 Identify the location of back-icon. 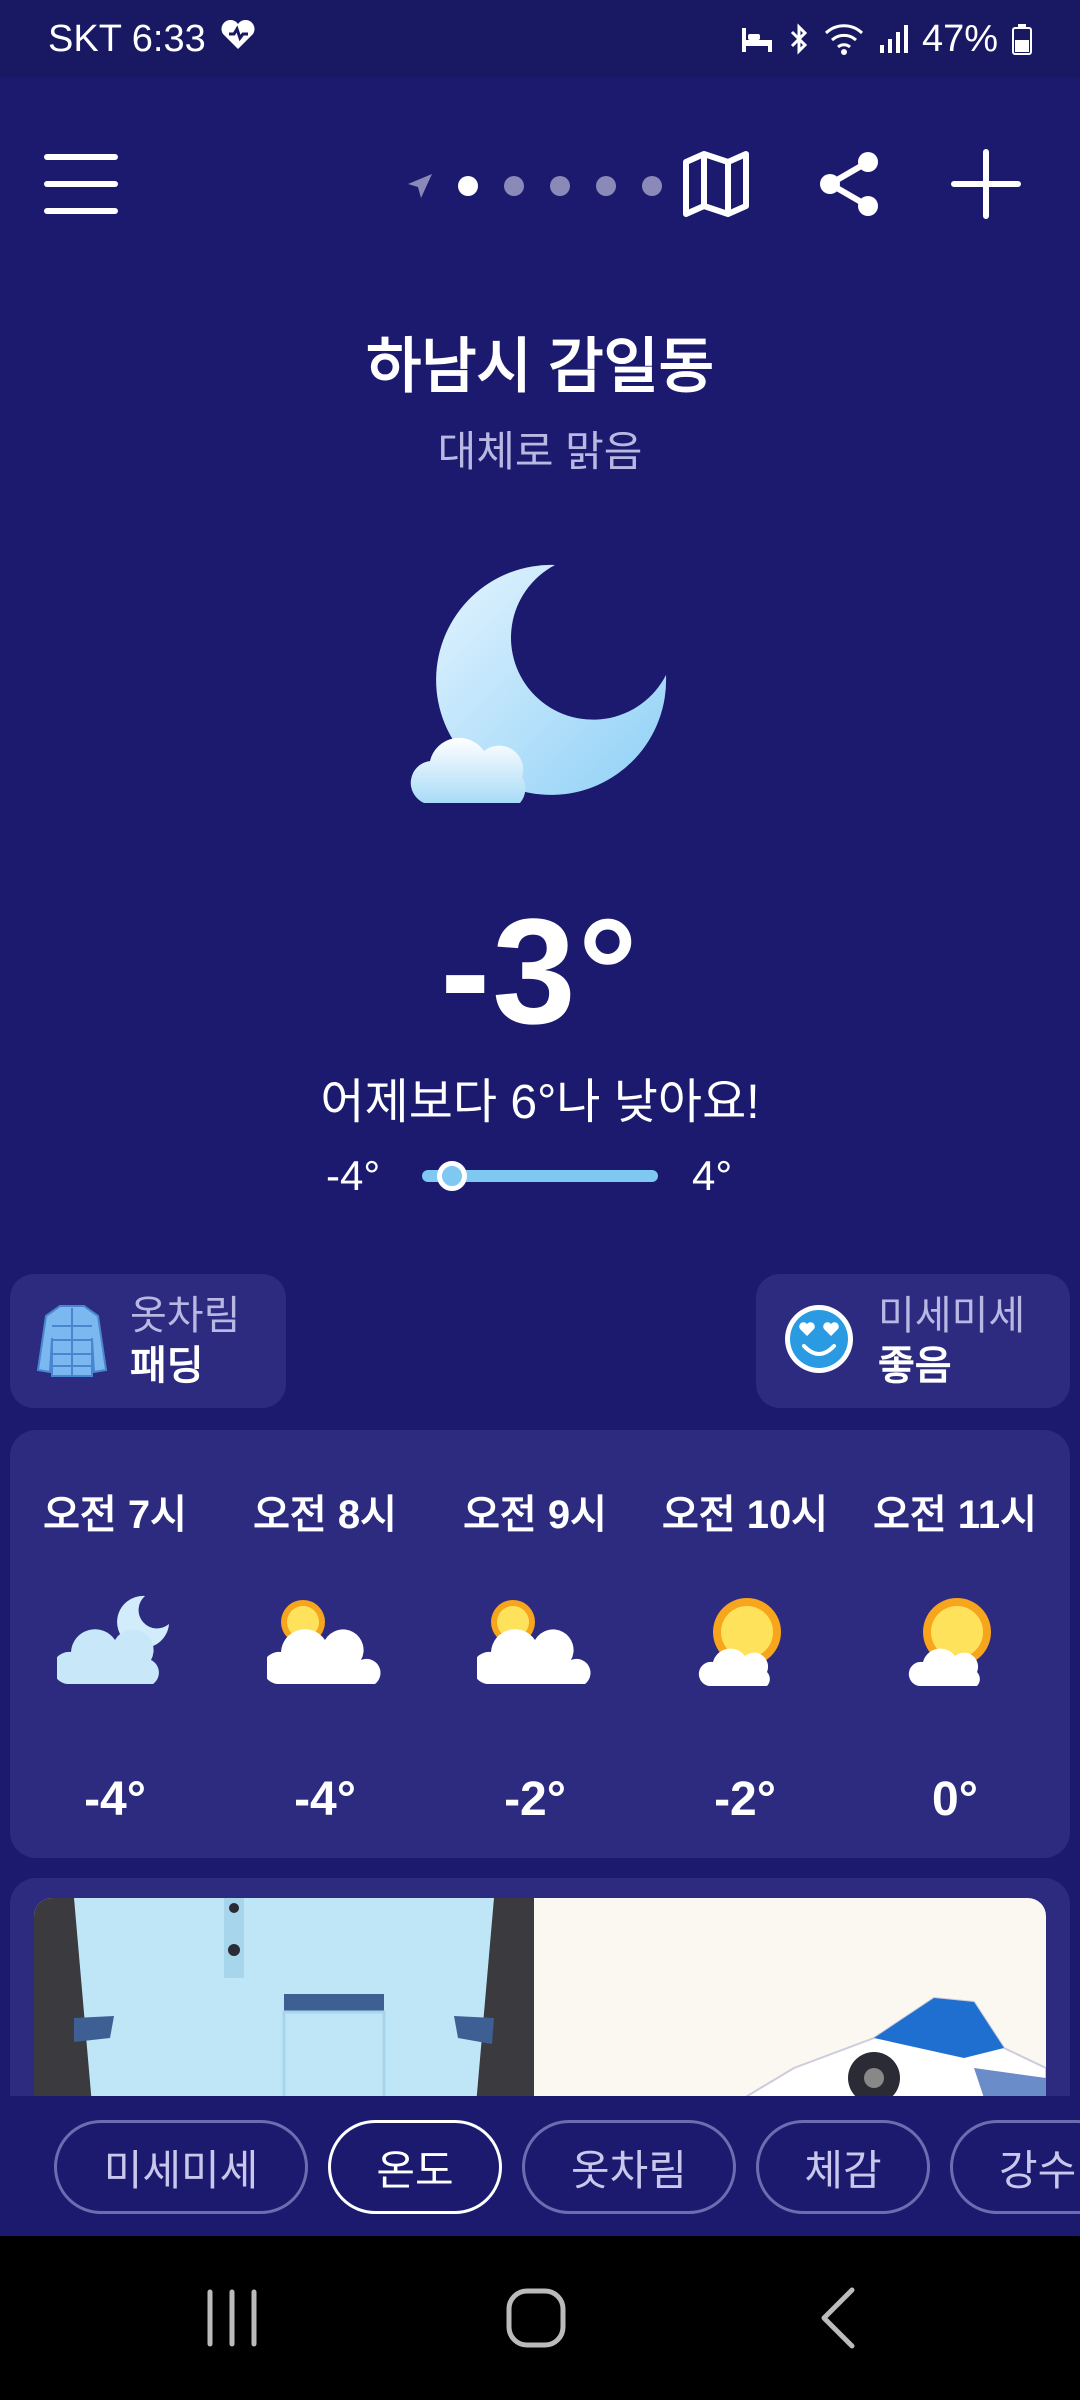
(838, 2320).